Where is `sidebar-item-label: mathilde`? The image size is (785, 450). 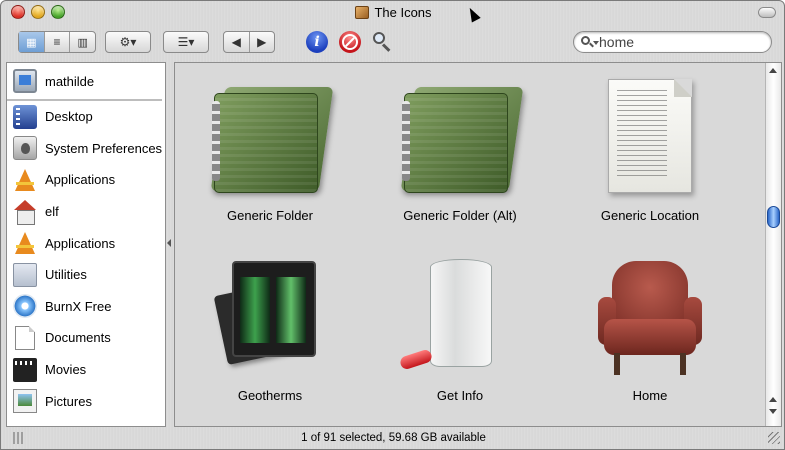
sidebar-item-label: mathilde is located at coordinates (70, 81).